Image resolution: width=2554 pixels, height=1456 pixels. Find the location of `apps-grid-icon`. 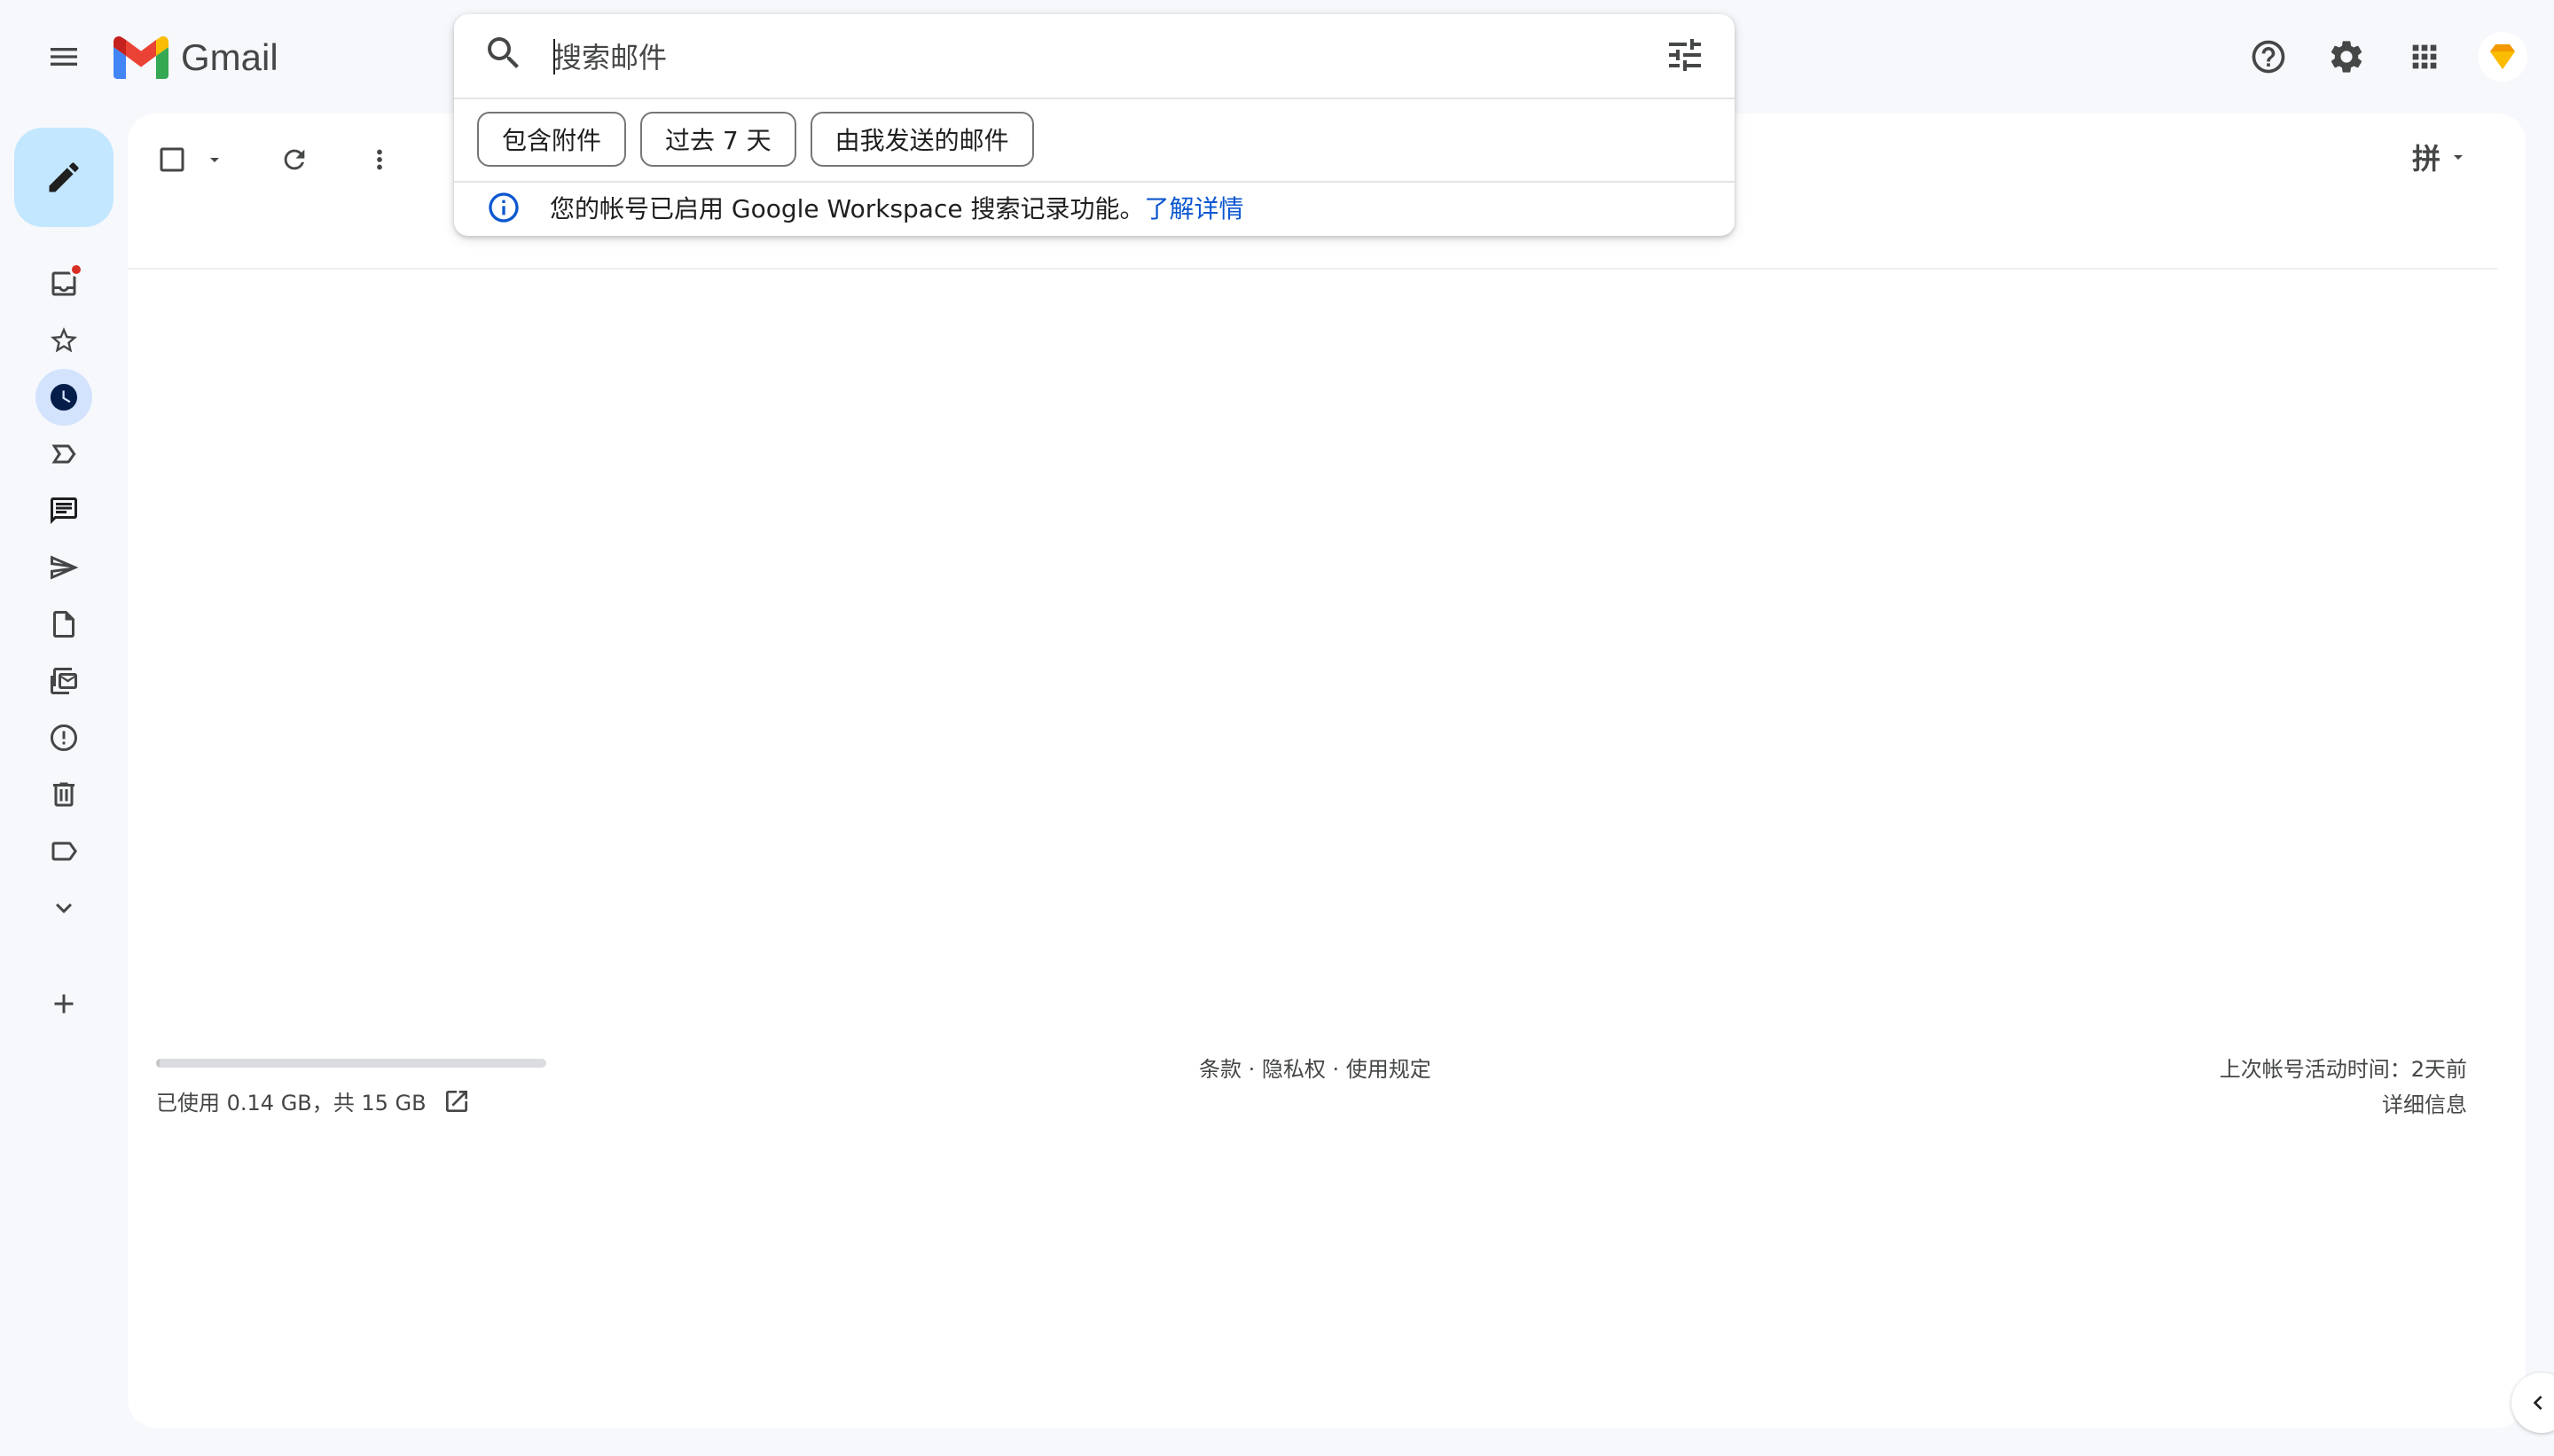

apps-grid-icon is located at coordinates (2424, 56).